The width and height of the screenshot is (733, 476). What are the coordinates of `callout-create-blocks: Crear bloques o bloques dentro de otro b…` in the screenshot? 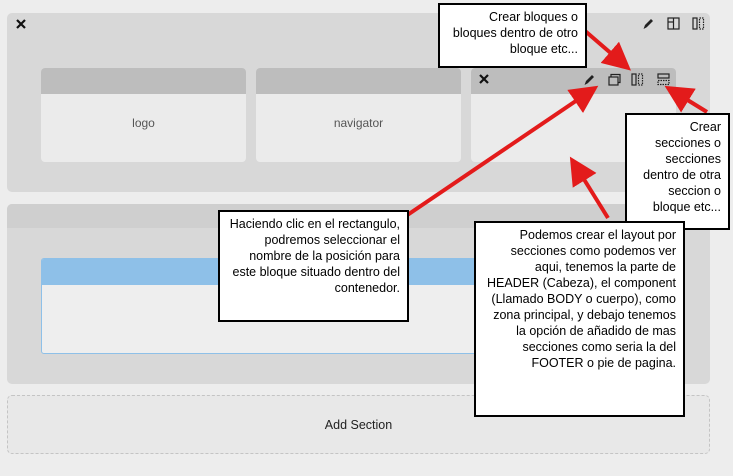 It's located at (512, 35).